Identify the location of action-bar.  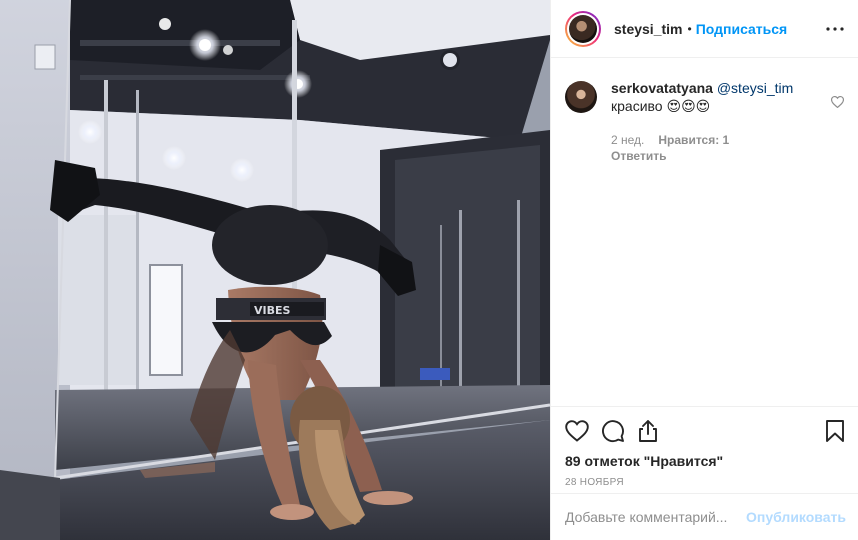
(705, 431).